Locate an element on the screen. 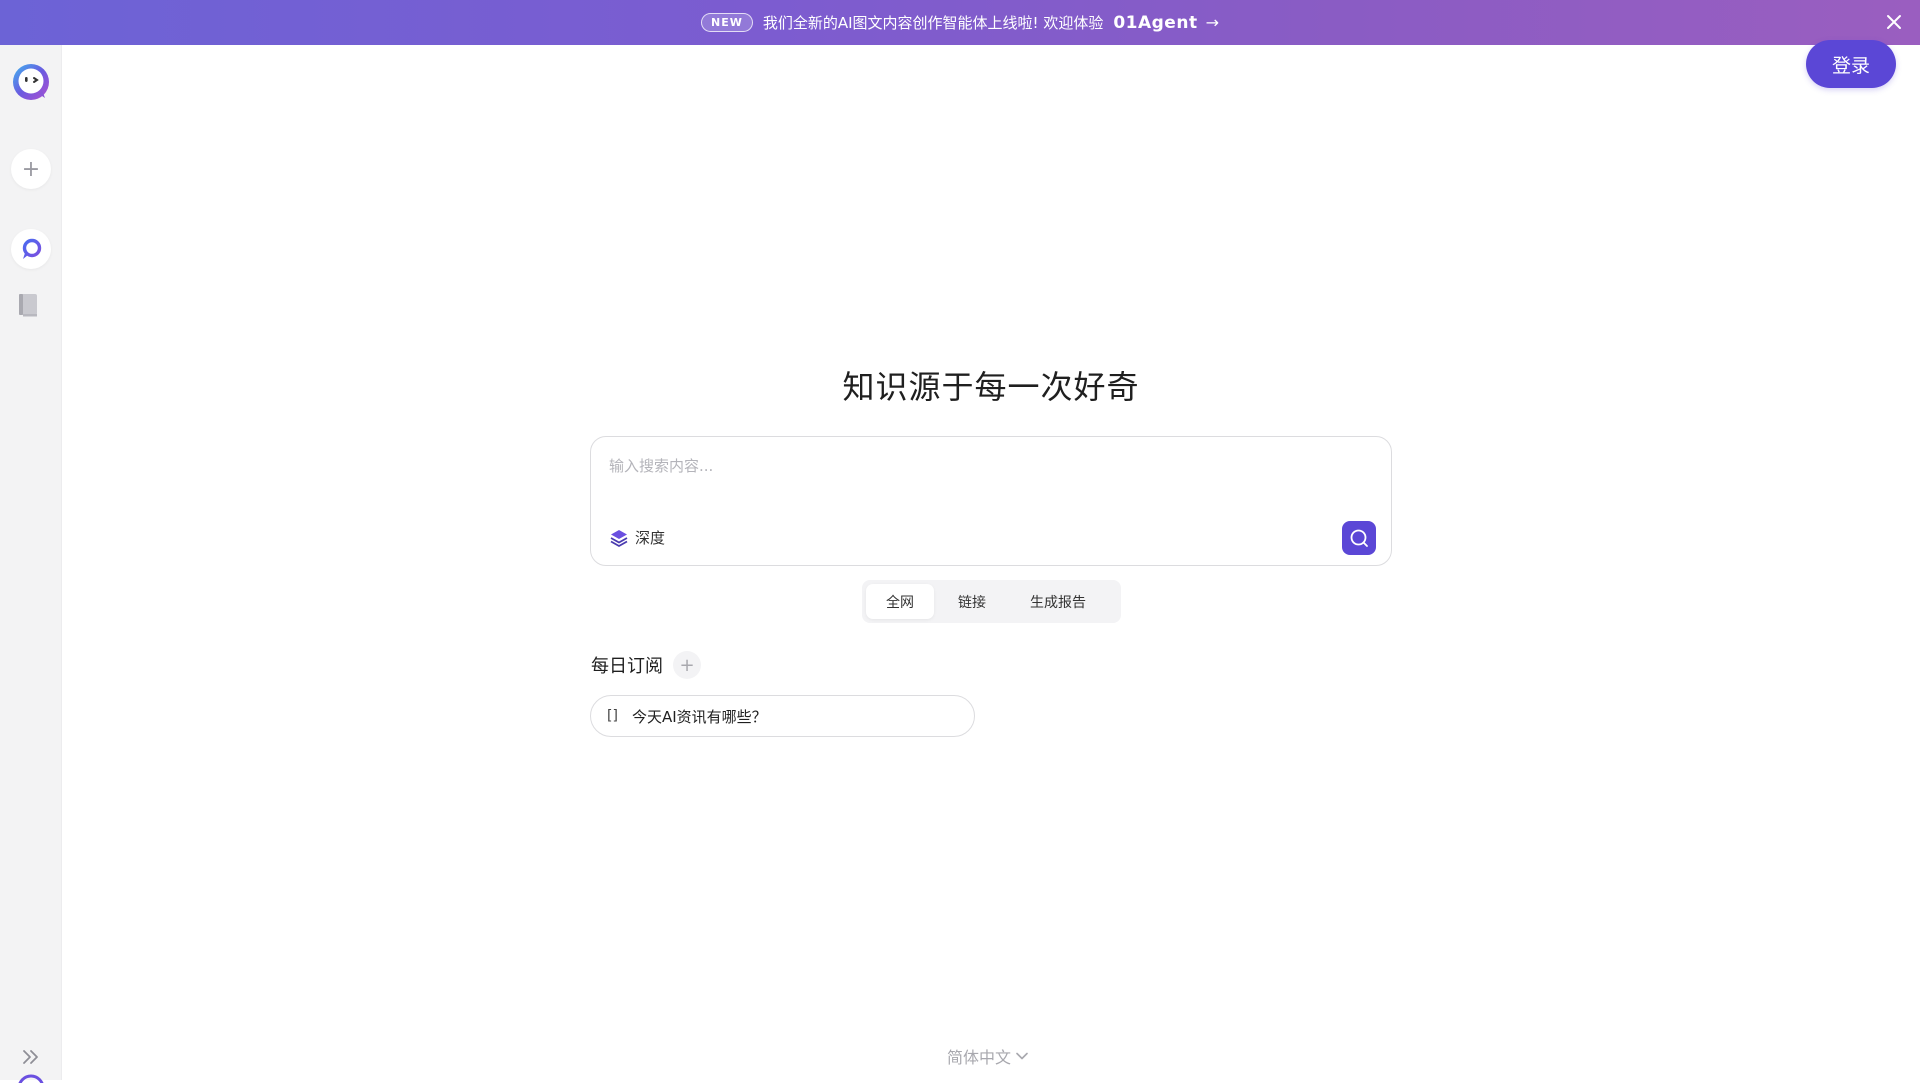 The height and width of the screenshot is (1083, 1920). library-book-icon is located at coordinates (29, 305).